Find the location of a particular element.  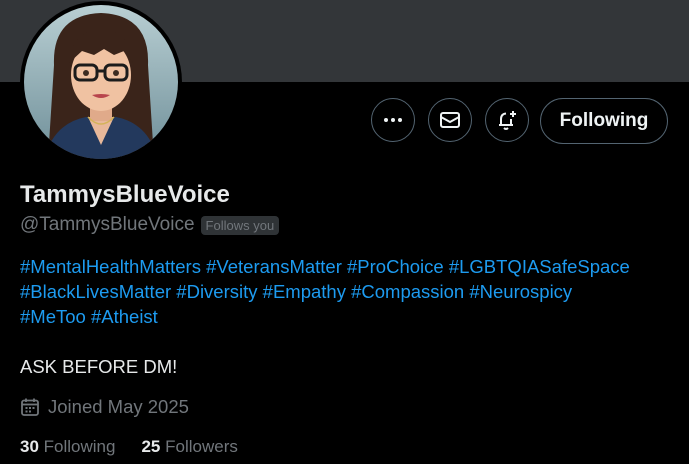

following-count-link: 30 Following is located at coordinates (67, 447).